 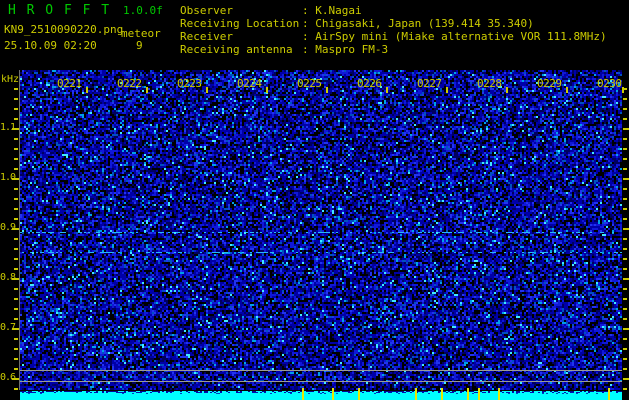 I want to click on info-value: K.Nagai, so click(x=338, y=10).